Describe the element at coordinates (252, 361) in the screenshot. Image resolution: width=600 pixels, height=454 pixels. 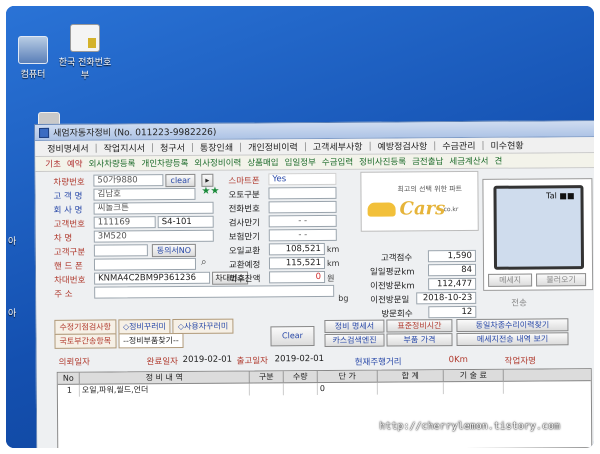
I see `out-date-label: 출고일자` at that location.